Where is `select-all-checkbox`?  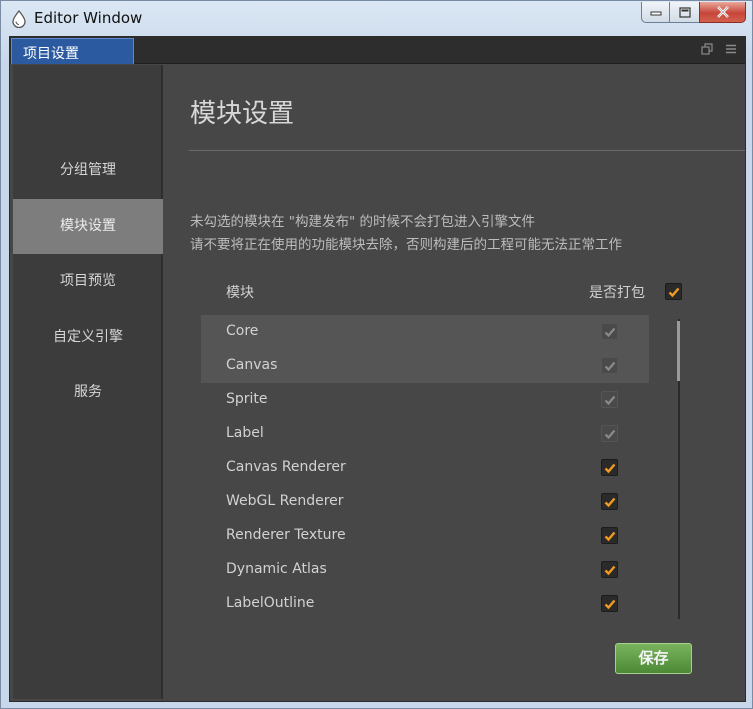 select-all-checkbox is located at coordinates (673, 291).